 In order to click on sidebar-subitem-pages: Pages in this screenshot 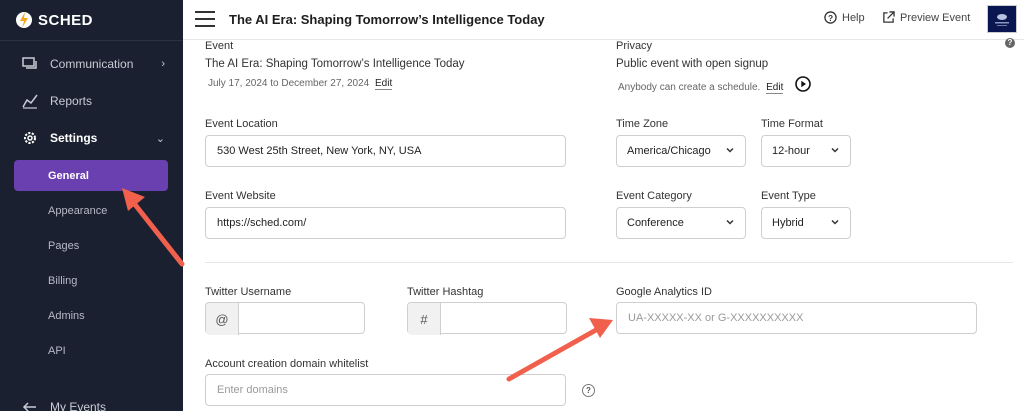, I will do `click(91, 245)`.